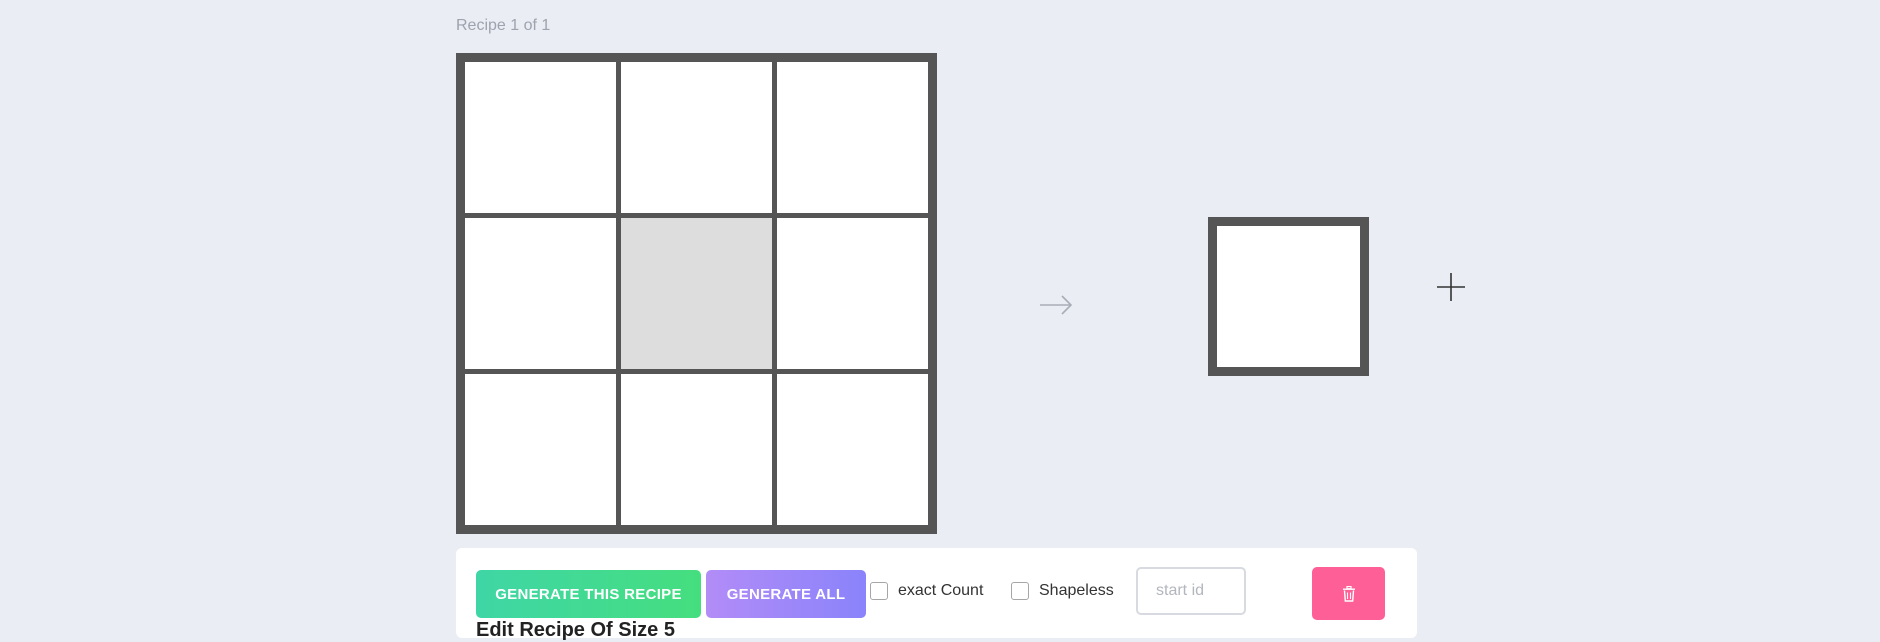 This screenshot has width=1880, height=642. Describe the element at coordinates (575, 630) in the screenshot. I see `edit-recipe-heading: Edit Recipe Of Size 5` at that location.